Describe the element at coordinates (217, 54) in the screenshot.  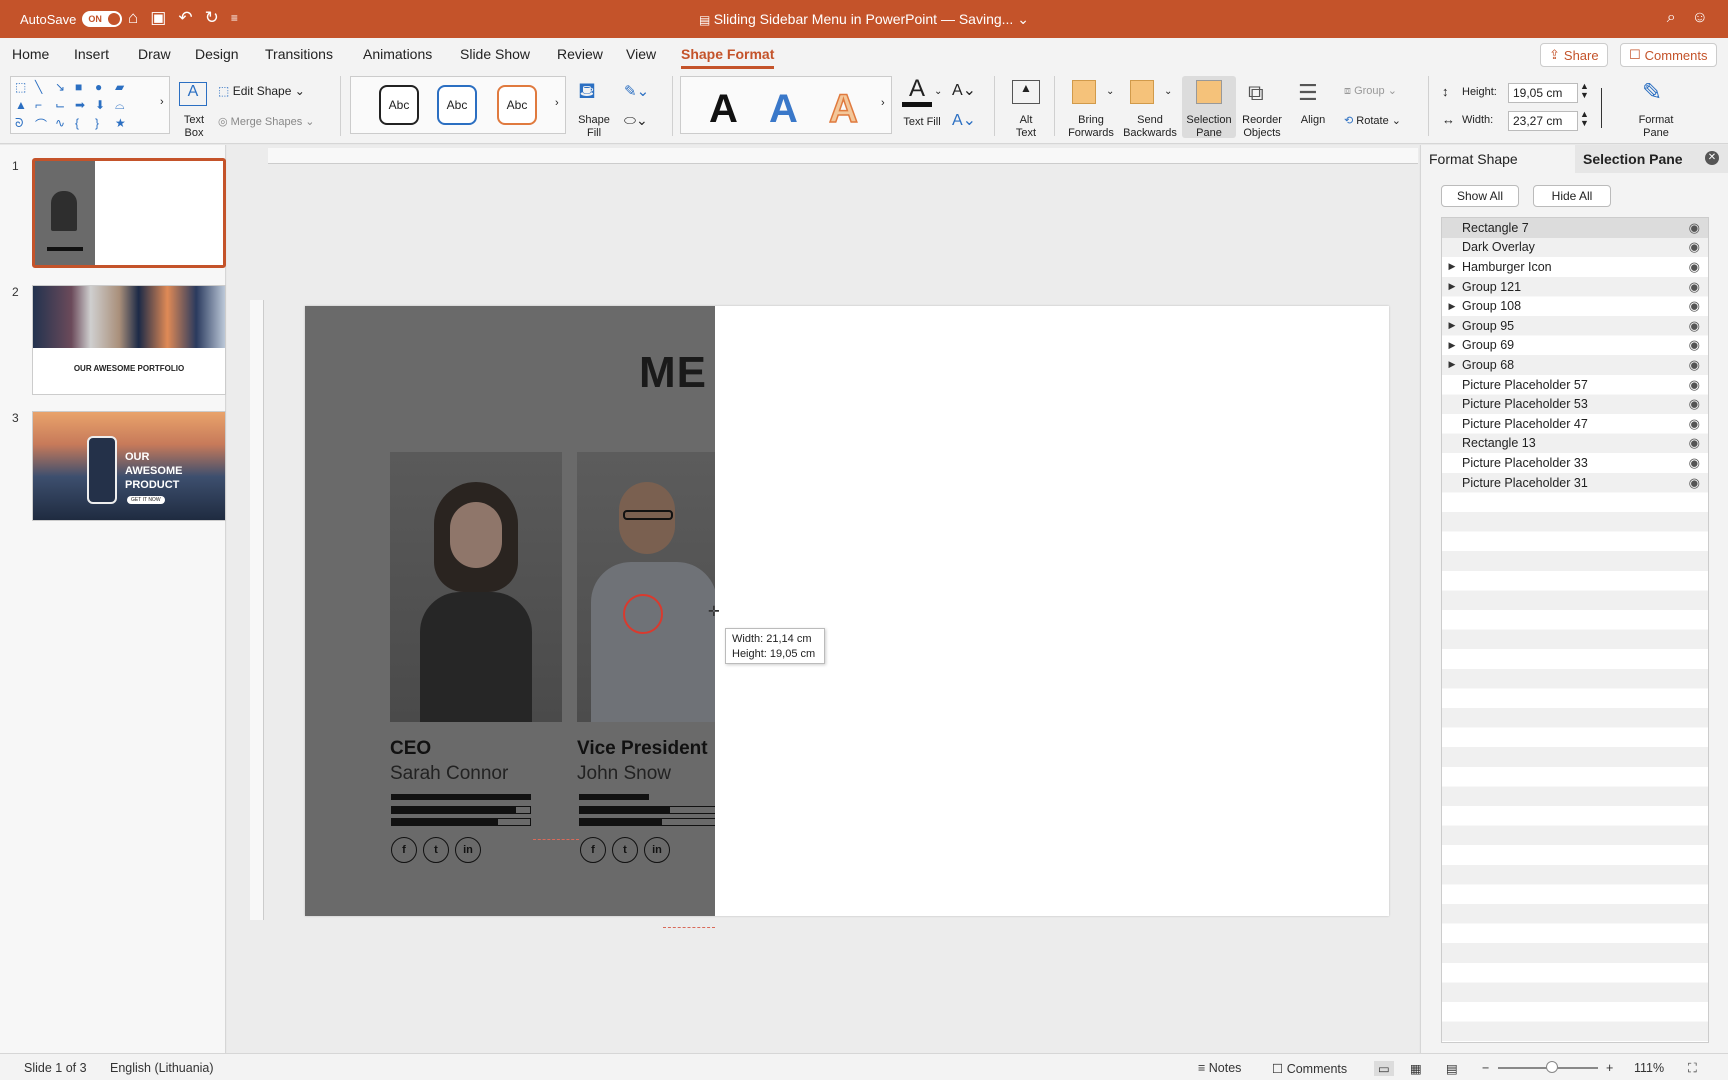
I see `tab-design: Design` at that location.